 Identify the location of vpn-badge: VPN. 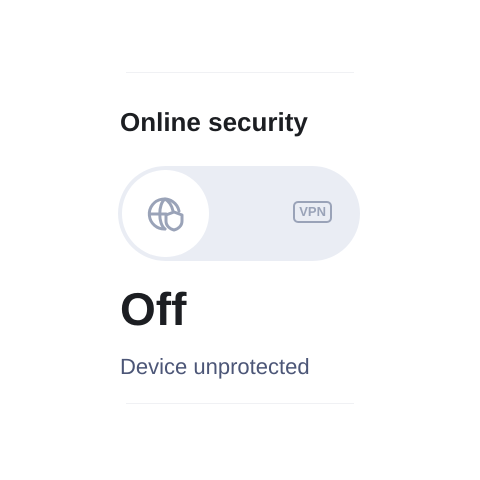
(312, 212).